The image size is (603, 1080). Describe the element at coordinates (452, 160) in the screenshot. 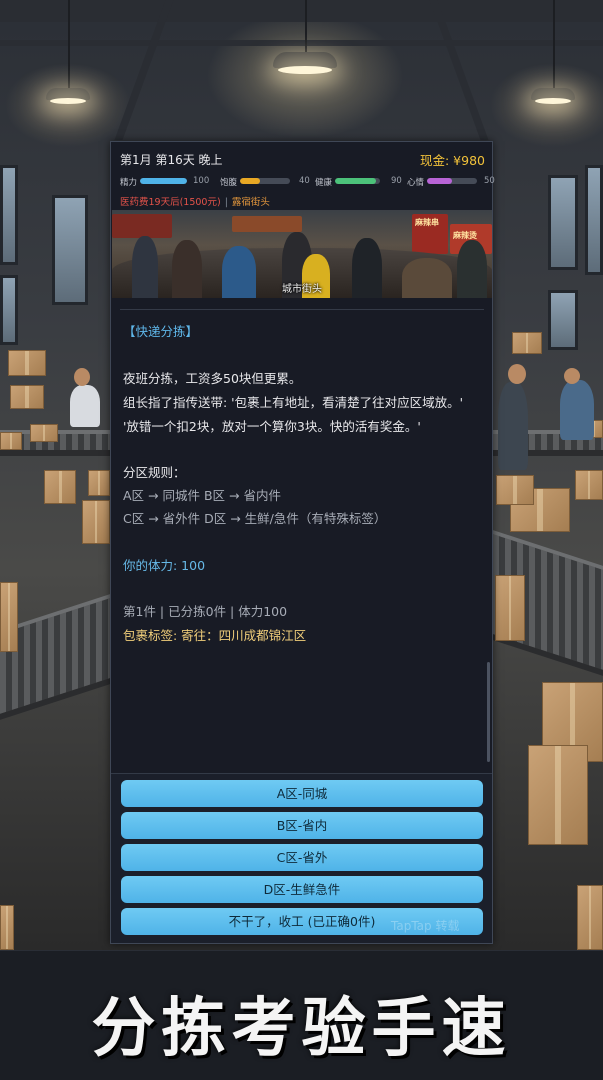

I see `cash-label: 现金: ¥980` at that location.